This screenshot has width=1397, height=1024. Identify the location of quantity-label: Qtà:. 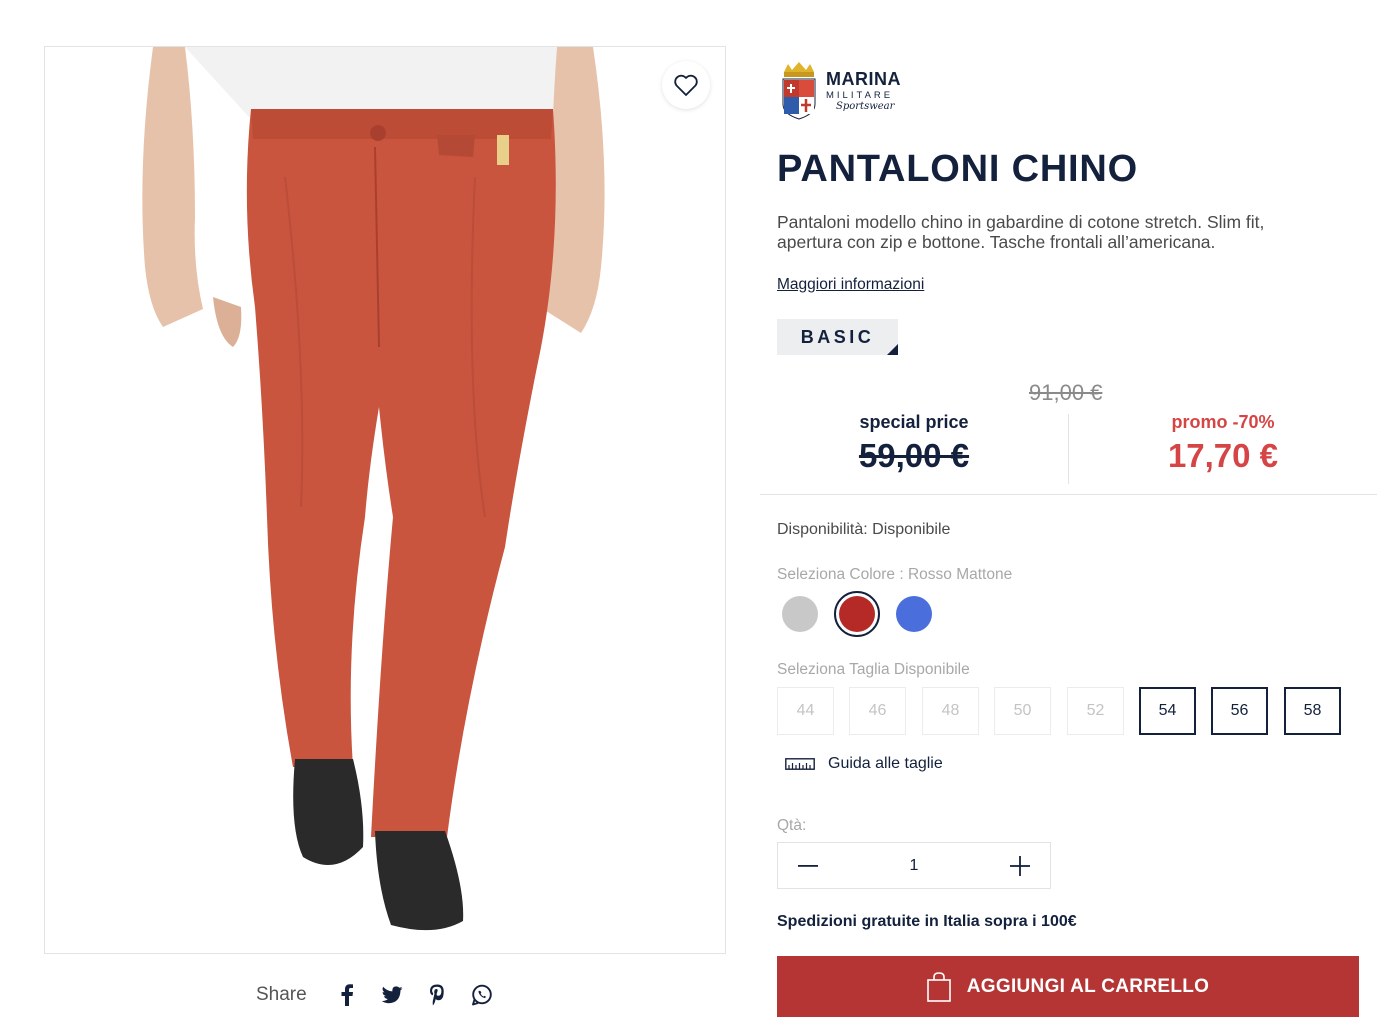
(792, 825).